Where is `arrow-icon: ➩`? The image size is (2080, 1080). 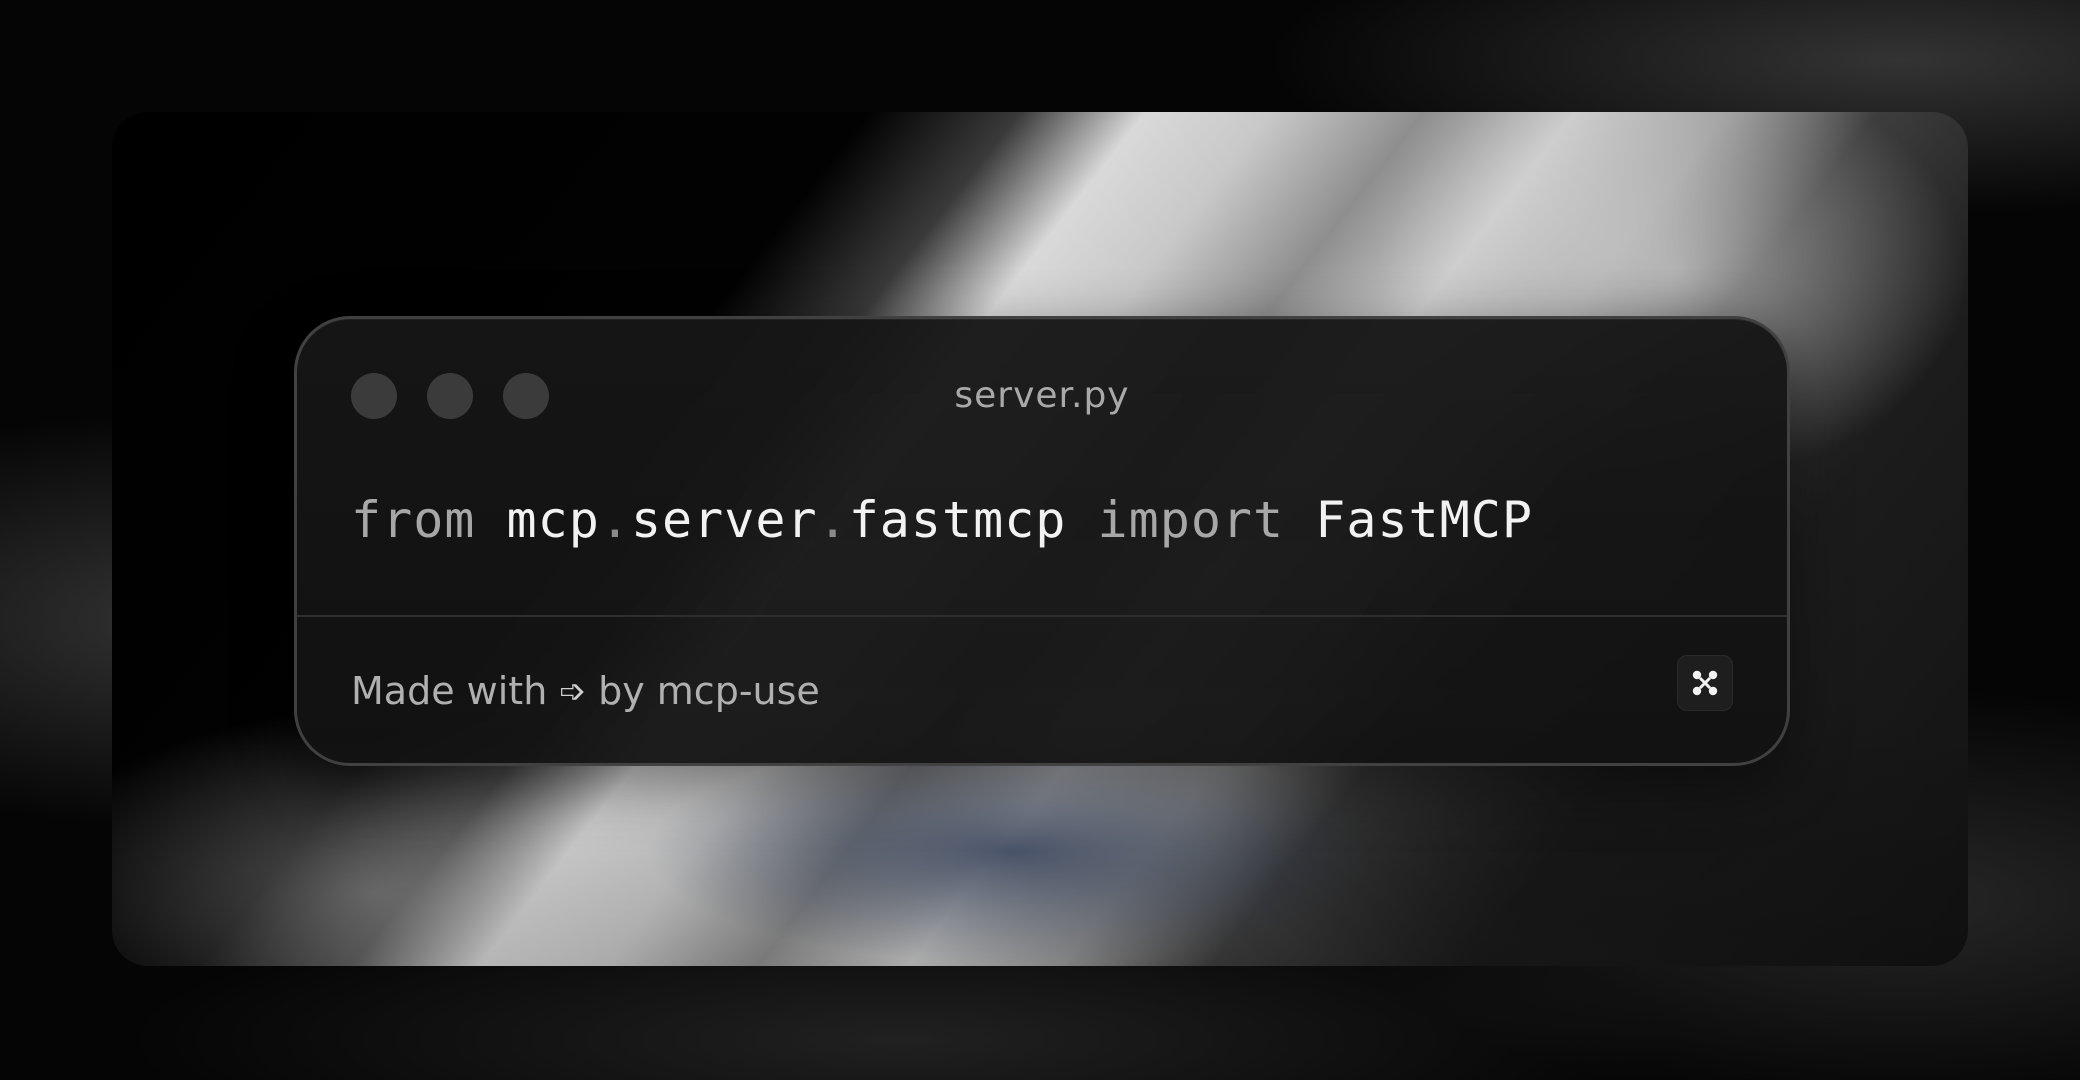 arrow-icon: ➩ is located at coordinates (573, 691).